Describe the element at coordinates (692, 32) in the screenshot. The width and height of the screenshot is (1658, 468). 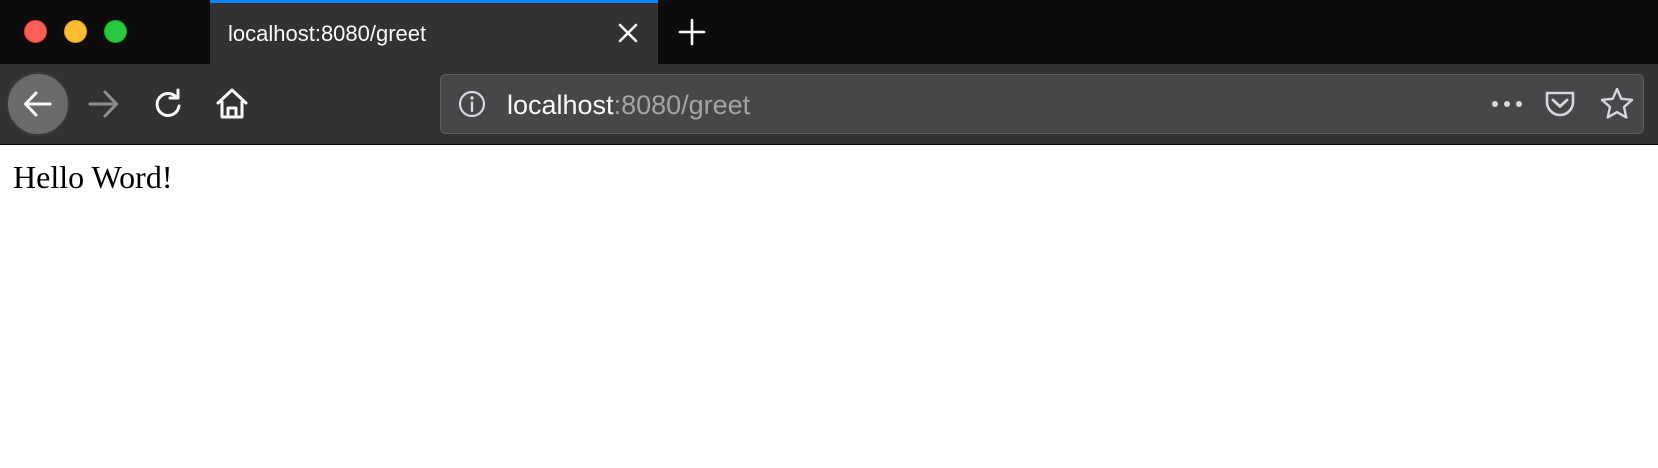
I see `plus-icon` at that location.